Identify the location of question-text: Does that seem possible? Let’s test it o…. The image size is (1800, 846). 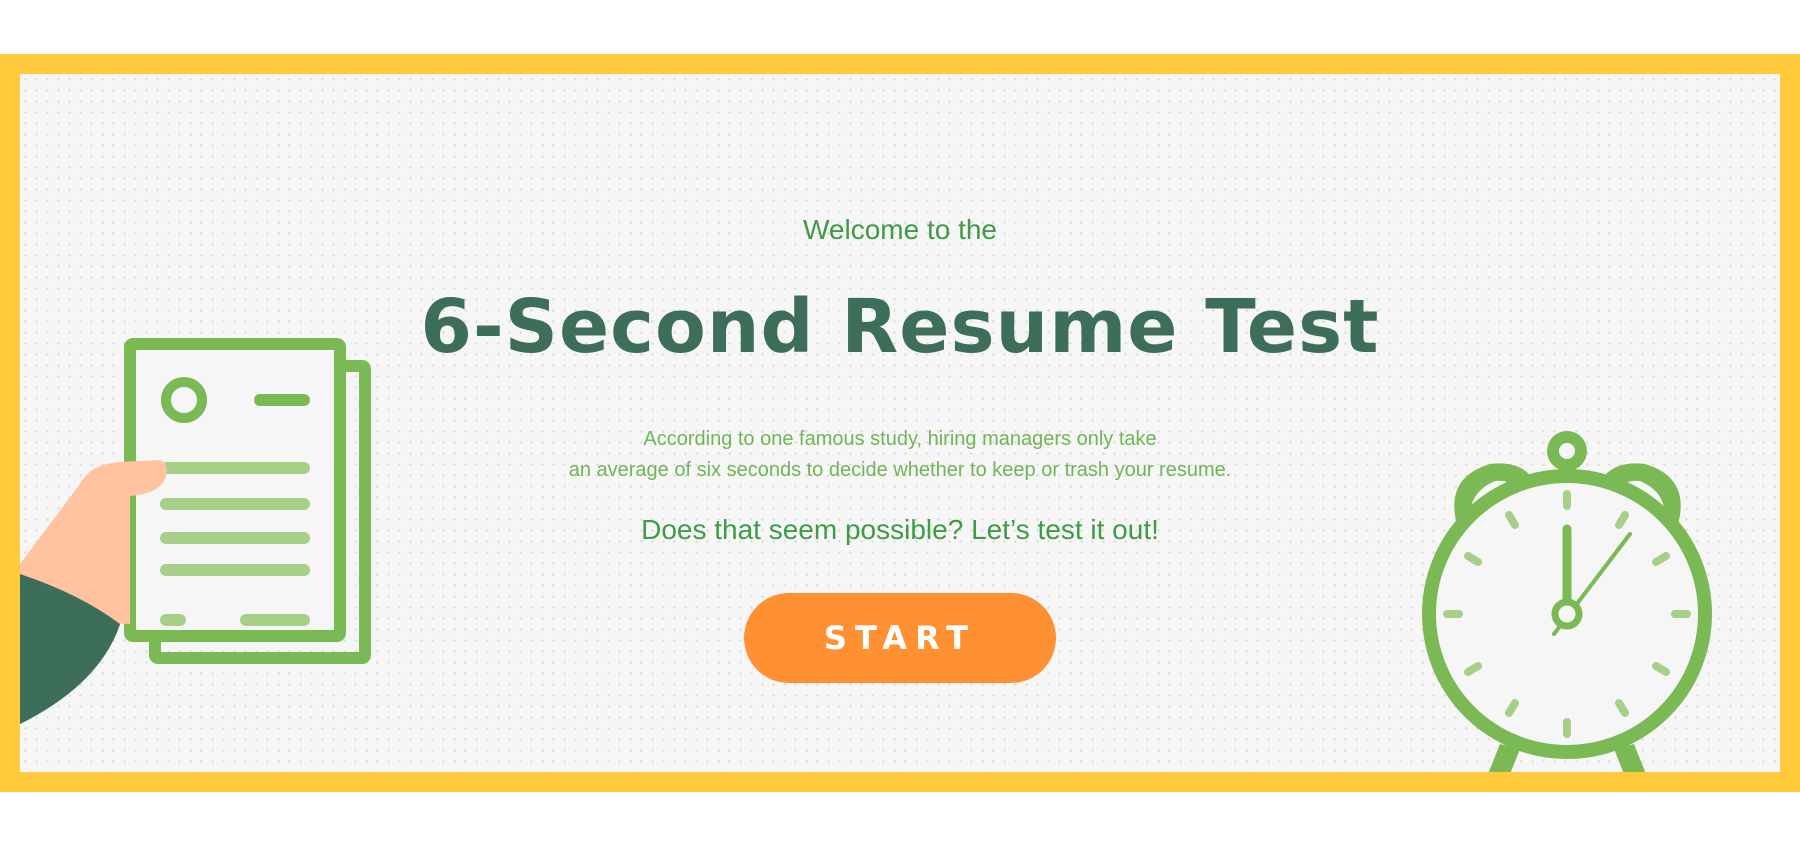
(900, 529).